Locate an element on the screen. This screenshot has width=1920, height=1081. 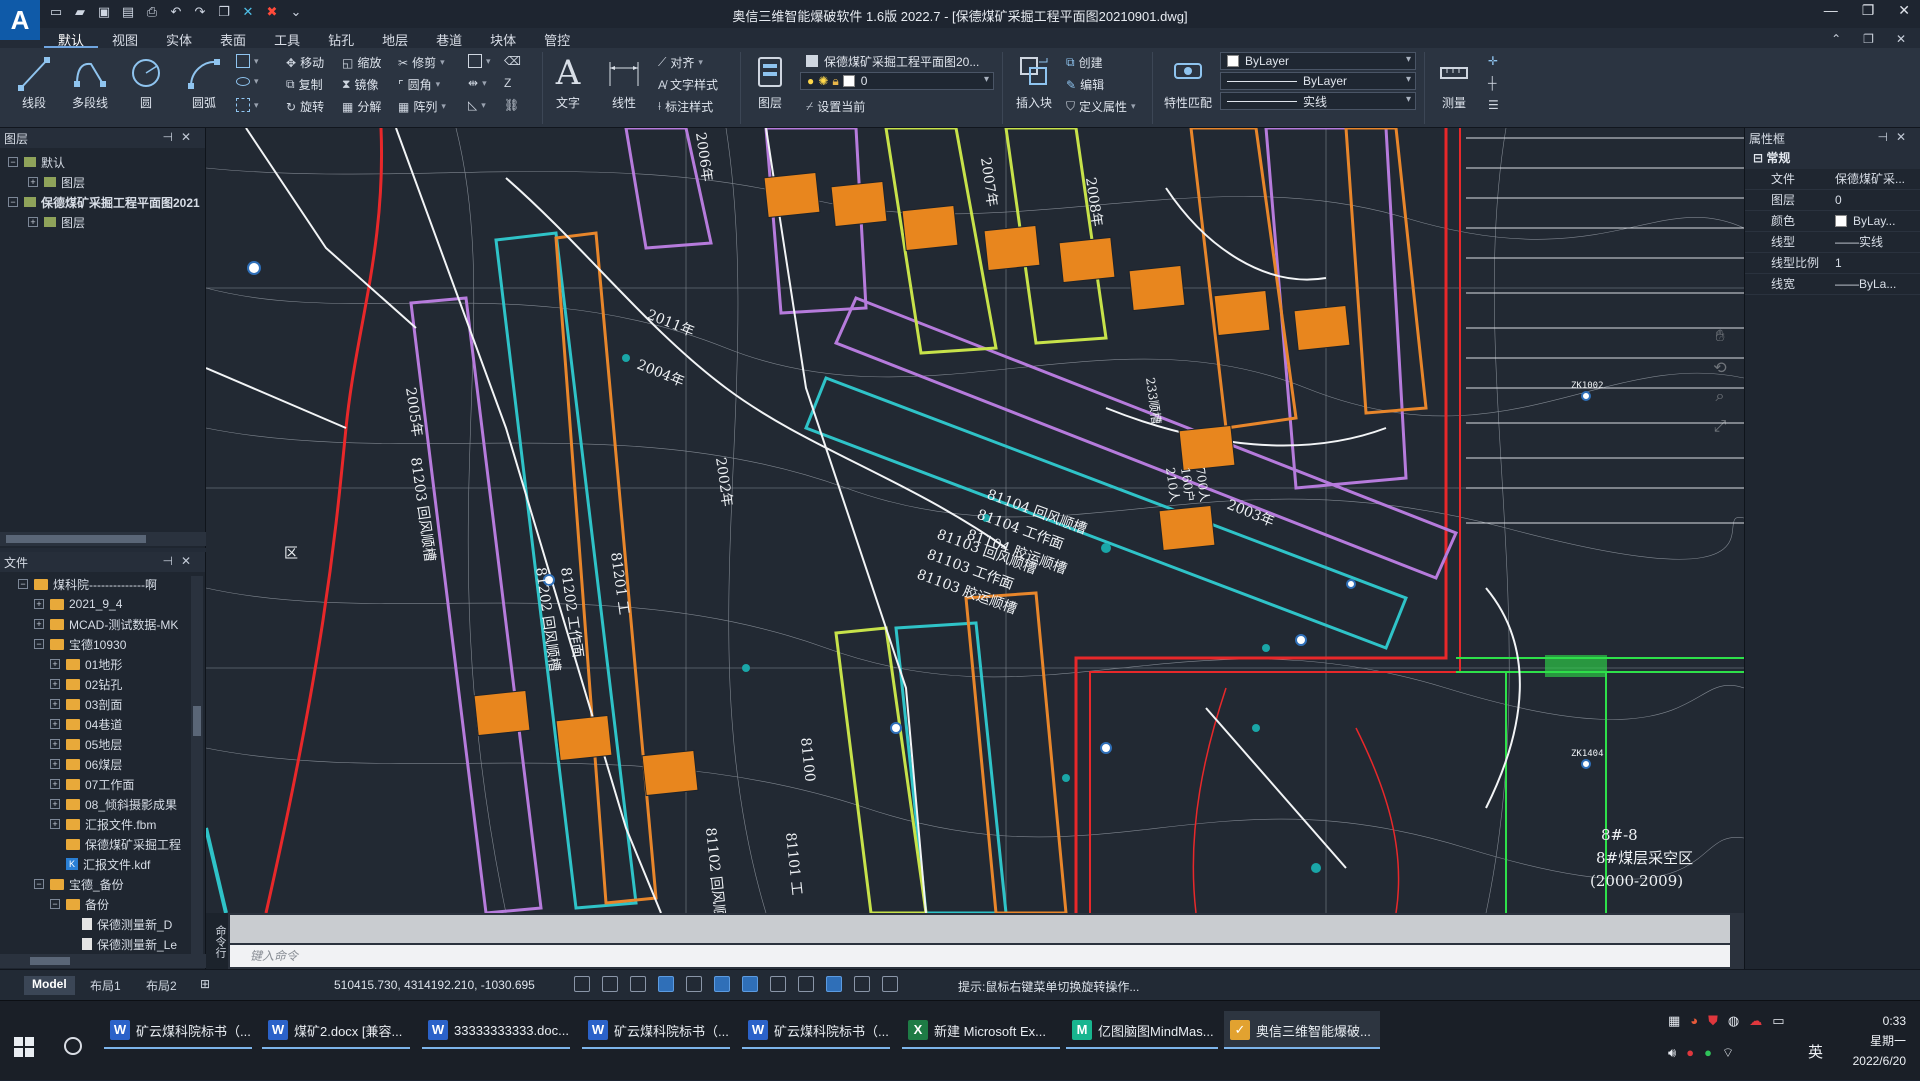
crosshair-tool: ┼ is located at coordinates (1492, 83).